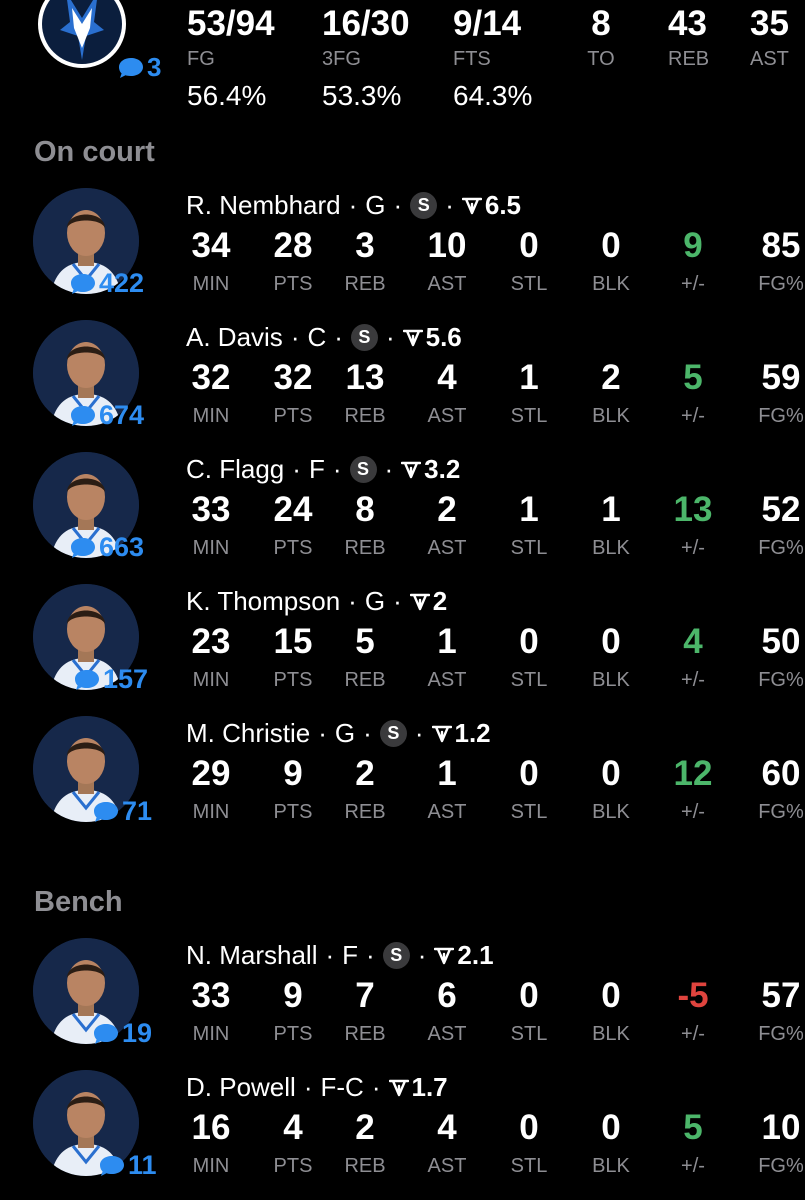  I want to click on stat-pm: 13 +/-, so click(693, 525).